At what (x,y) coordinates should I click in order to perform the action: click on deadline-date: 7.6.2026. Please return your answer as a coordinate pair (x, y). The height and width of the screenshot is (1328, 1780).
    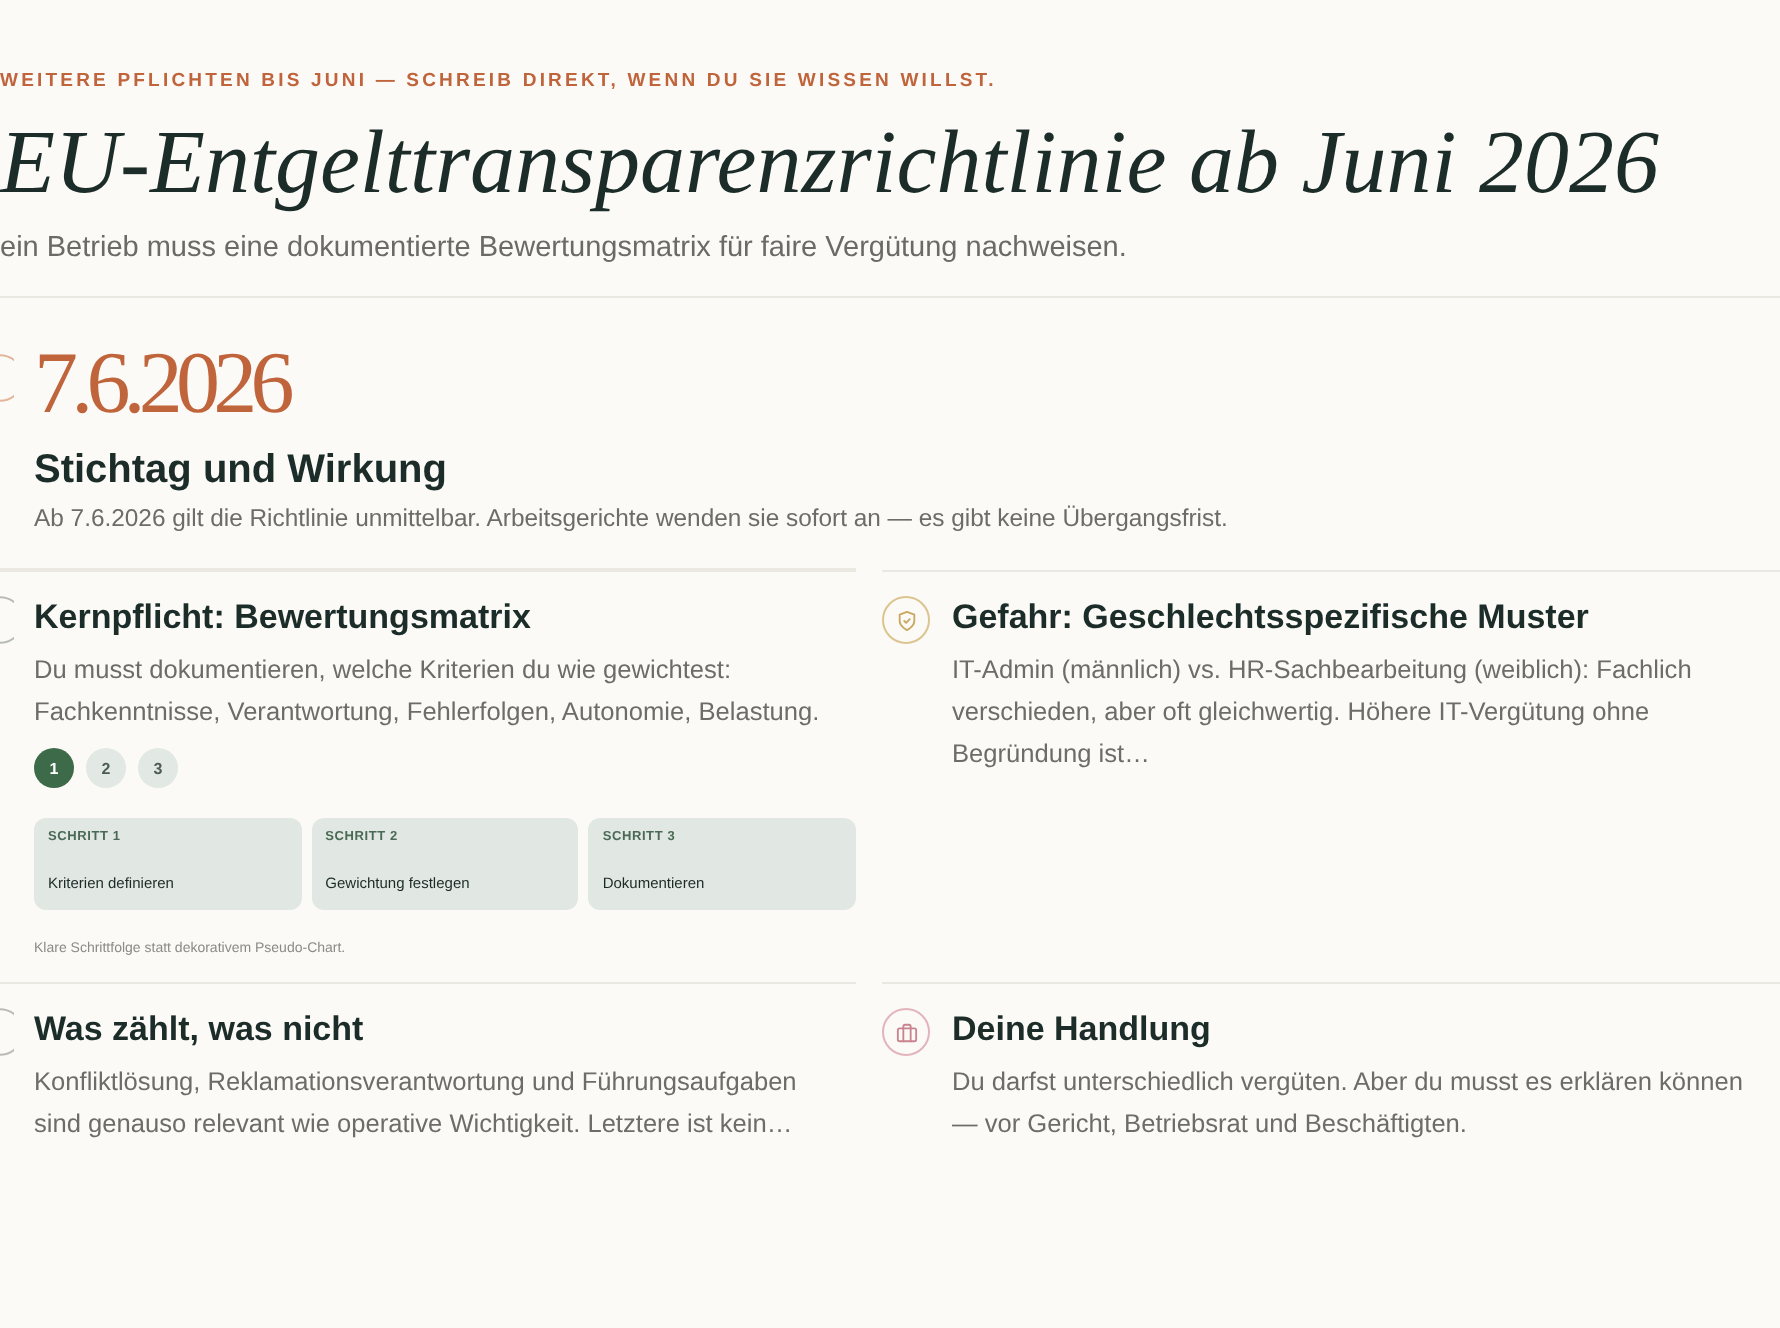
    Looking at the image, I should click on (162, 384).